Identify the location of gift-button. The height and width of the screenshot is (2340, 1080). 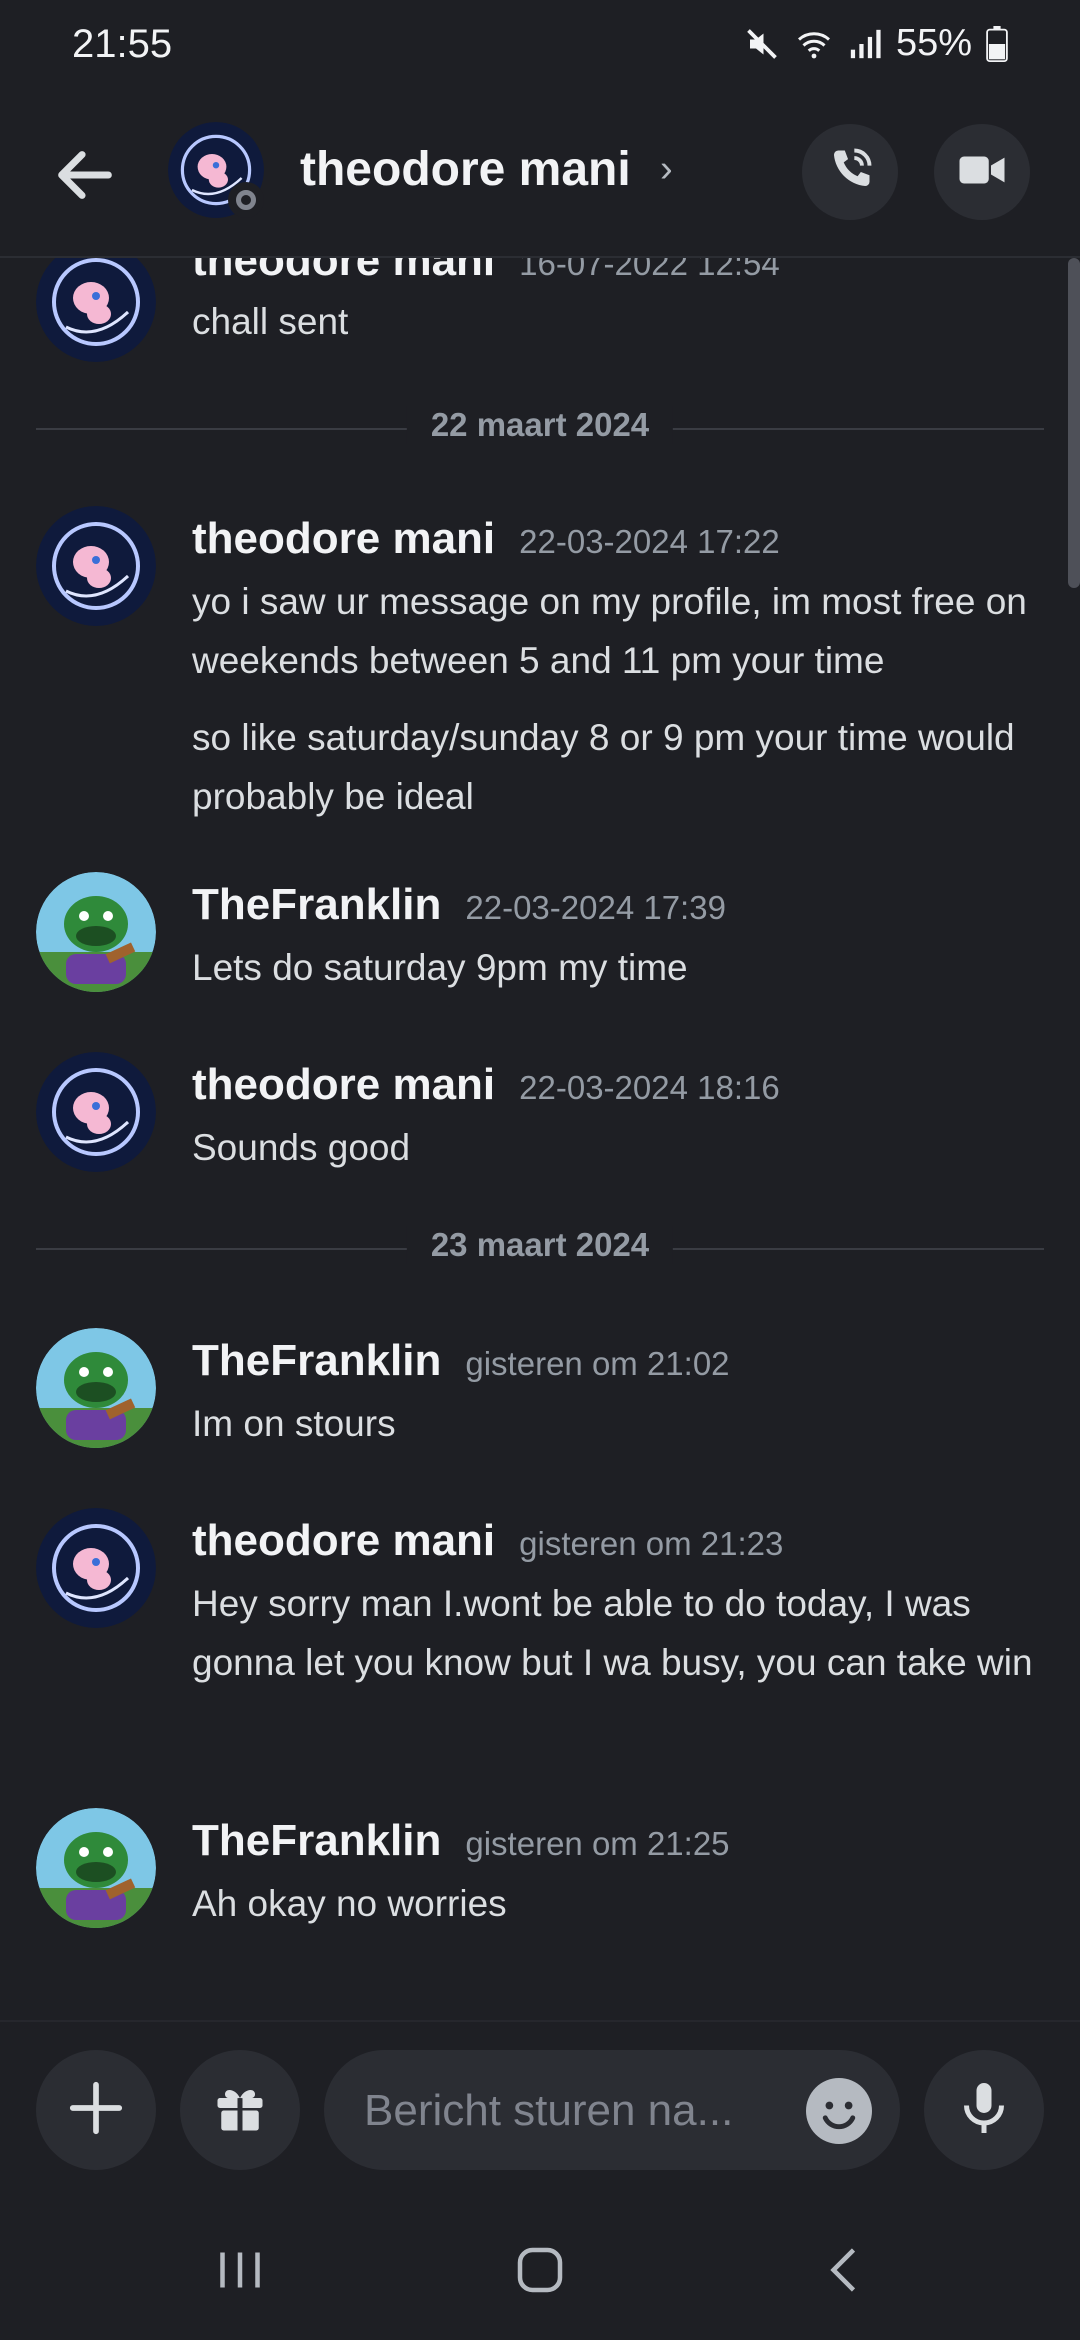
(240, 2110).